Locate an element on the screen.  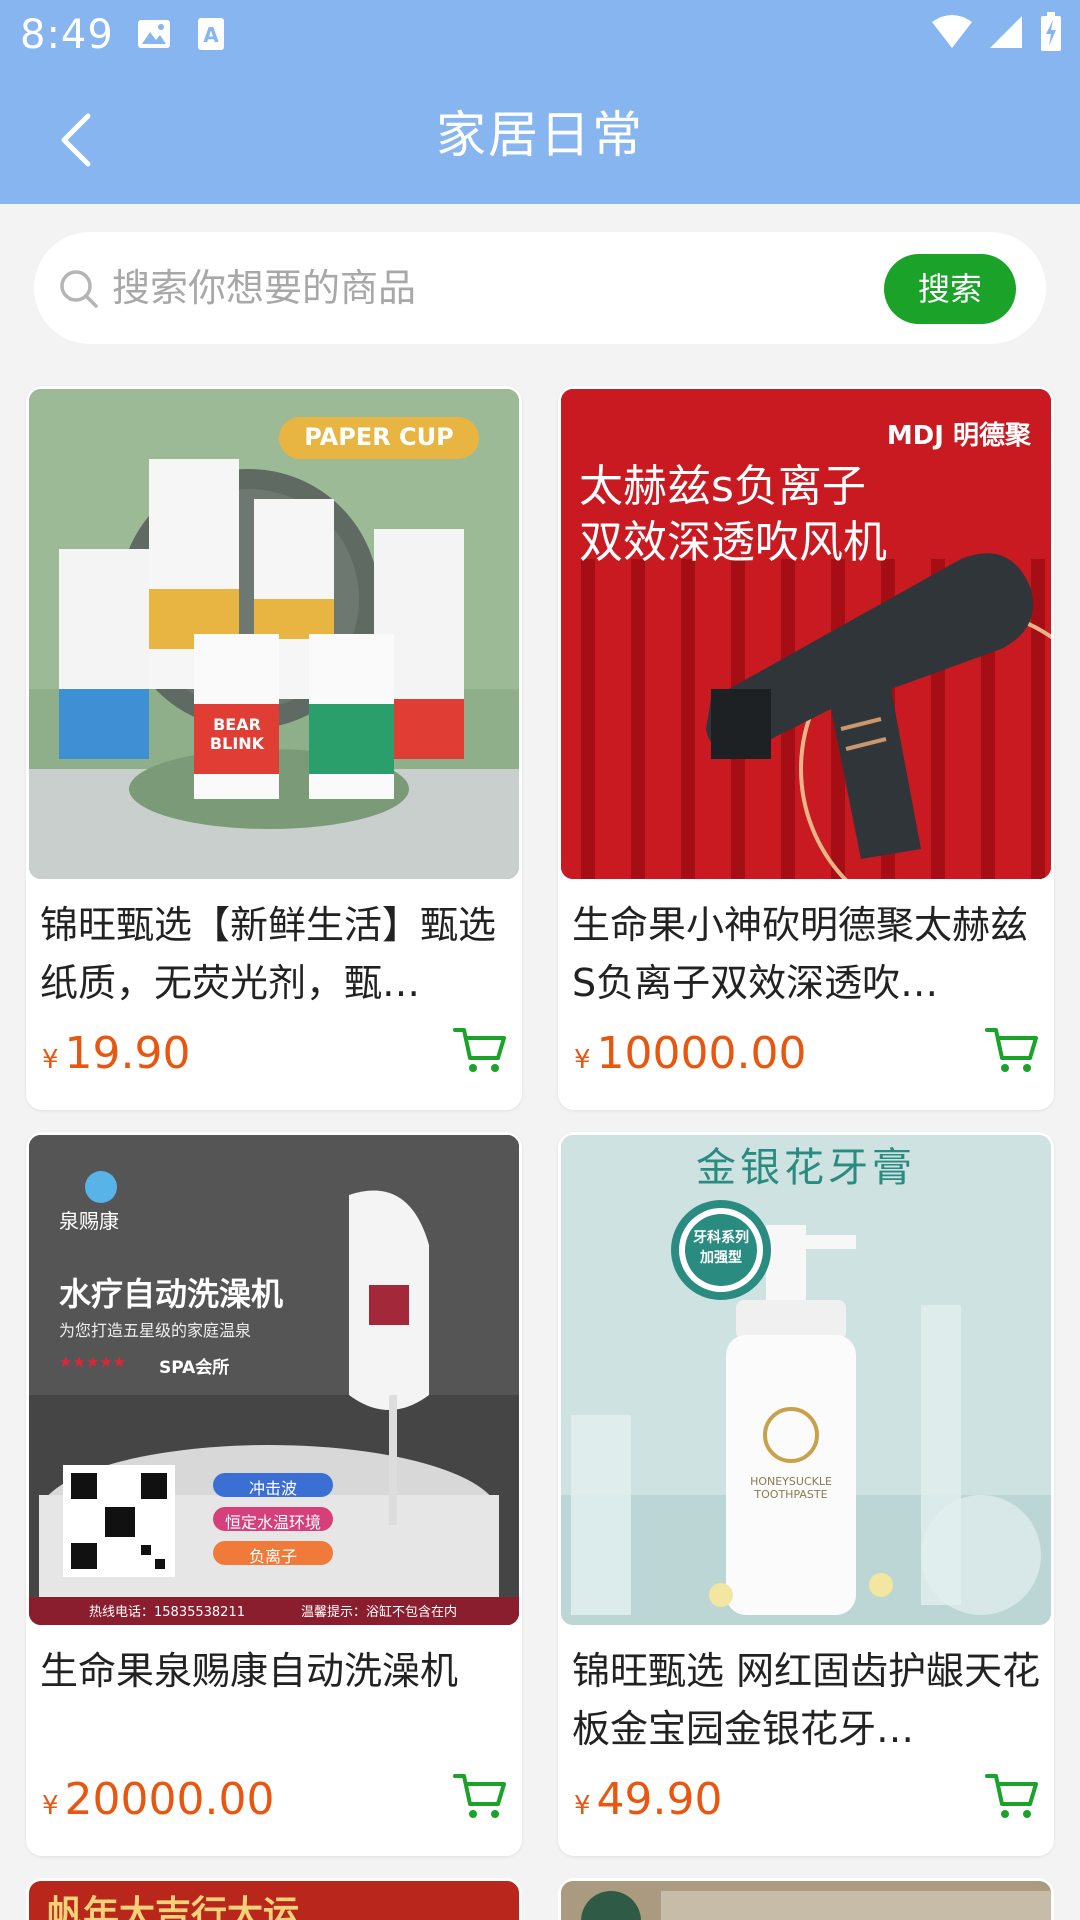
page-title: 家居日常 is located at coordinates (540, 135).